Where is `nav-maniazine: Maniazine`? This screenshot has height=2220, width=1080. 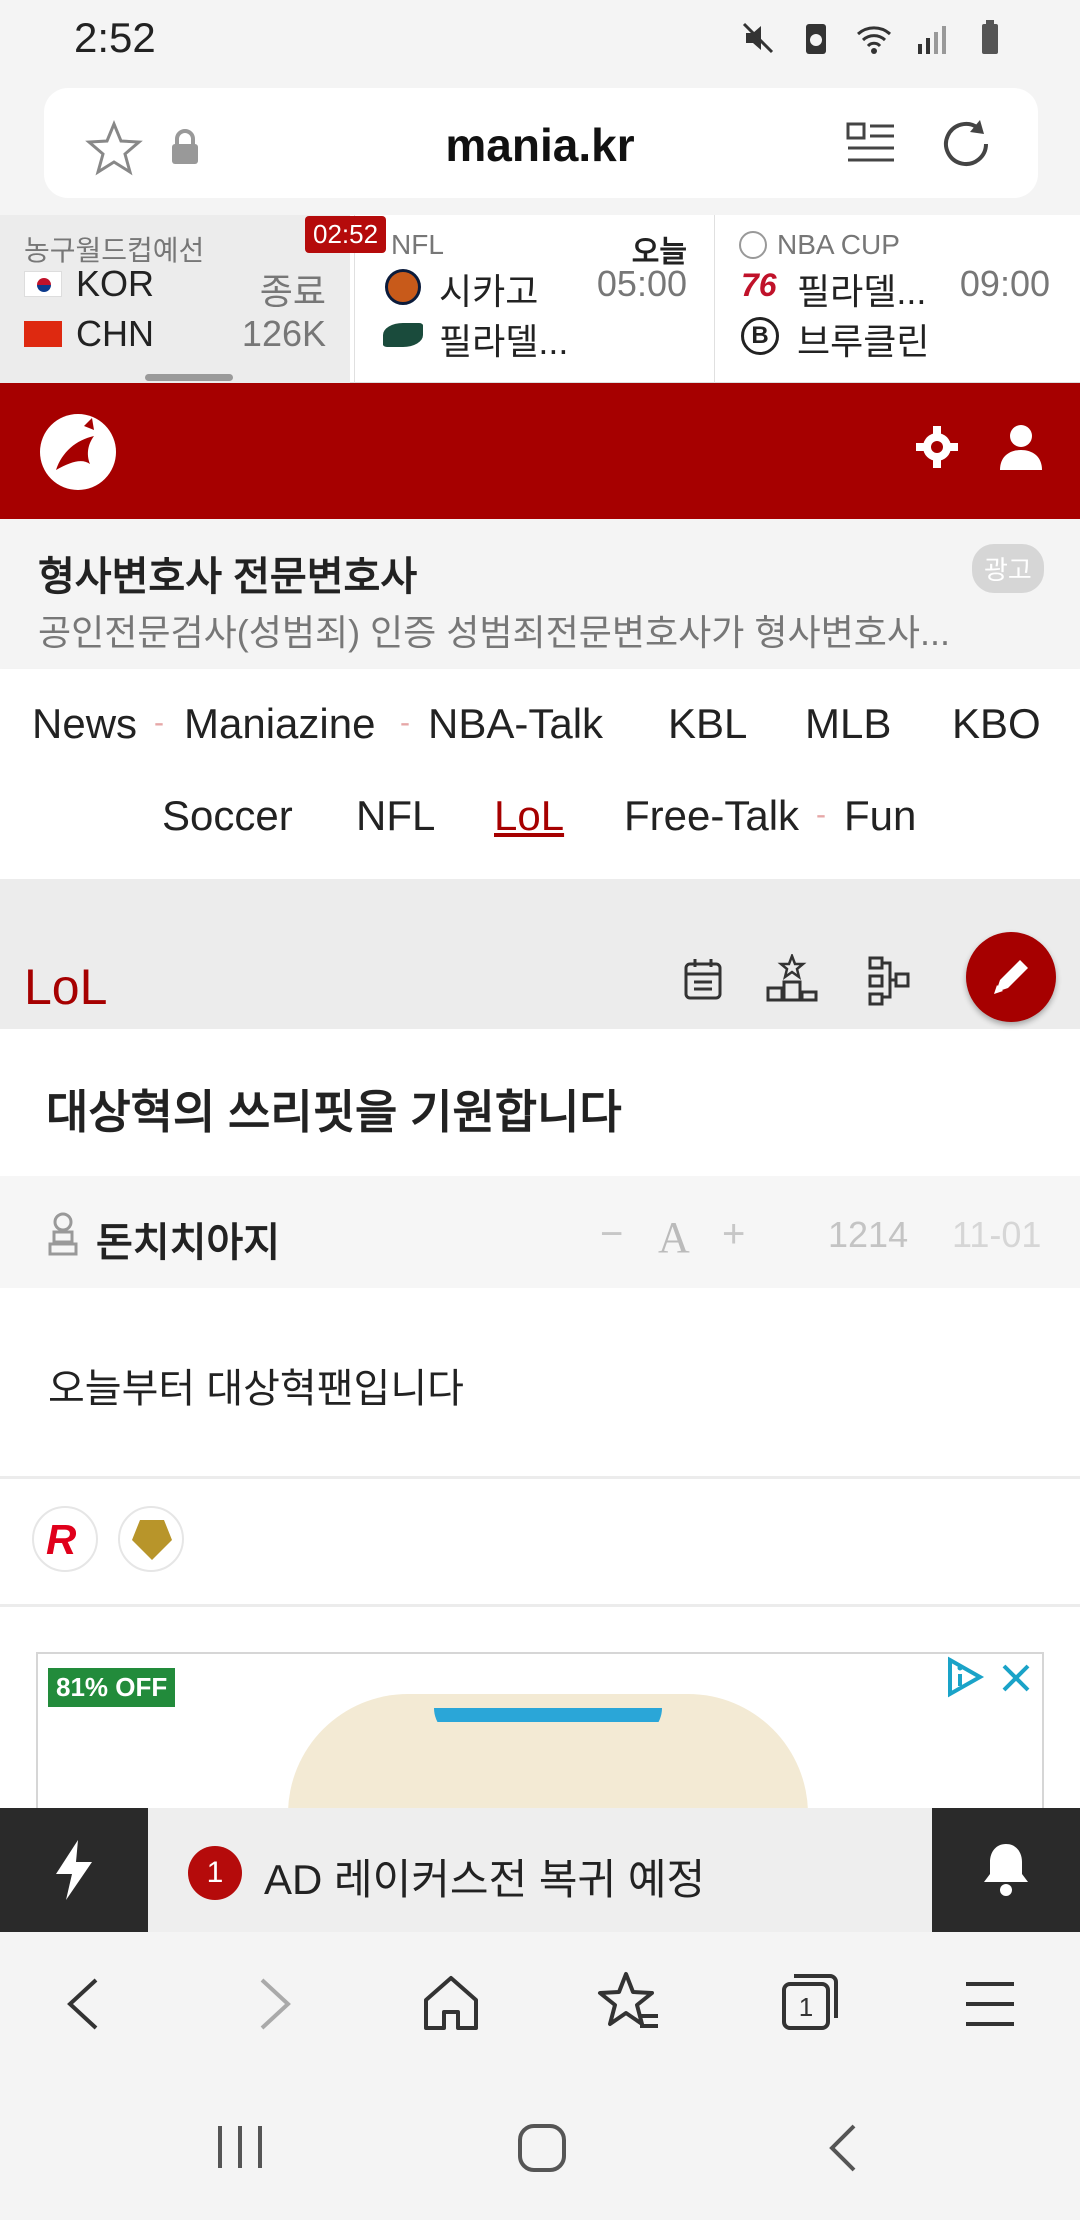
nav-maniazine: Maniazine is located at coordinates (279, 724).